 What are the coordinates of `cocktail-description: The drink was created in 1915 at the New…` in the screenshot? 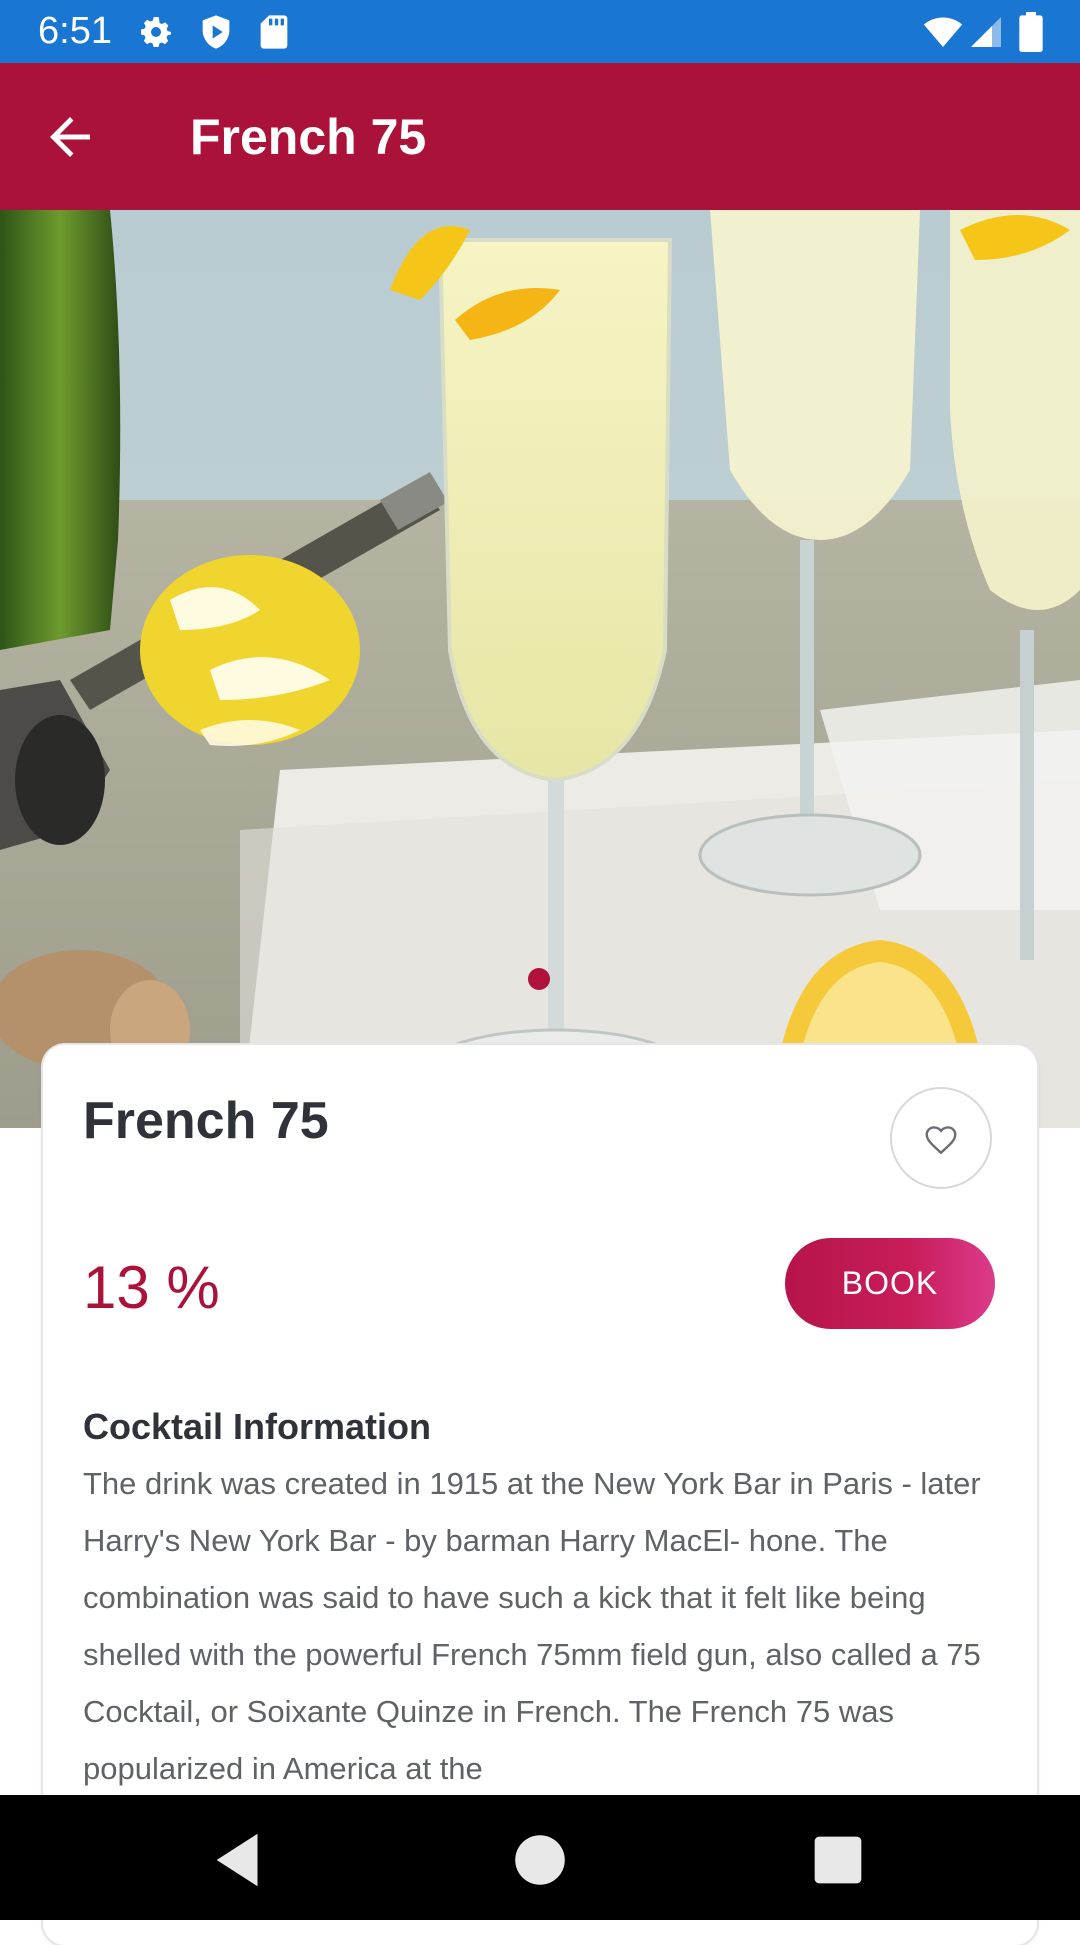 It's located at (532, 1626).